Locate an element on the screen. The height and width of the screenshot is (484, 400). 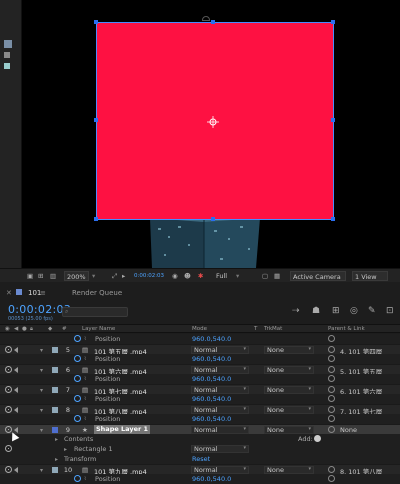
graph-editor-icon: ✎ is located at coordinates (372, 311).